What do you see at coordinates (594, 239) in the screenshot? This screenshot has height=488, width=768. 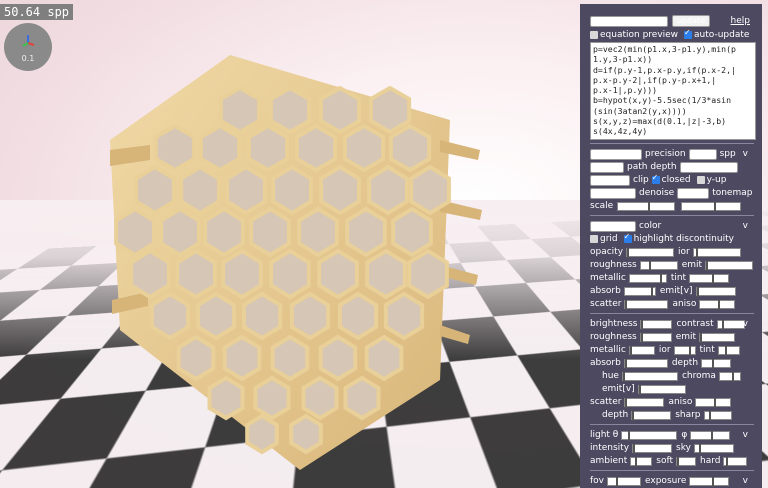 I see `grid-checkbox` at bounding box center [594, 239].